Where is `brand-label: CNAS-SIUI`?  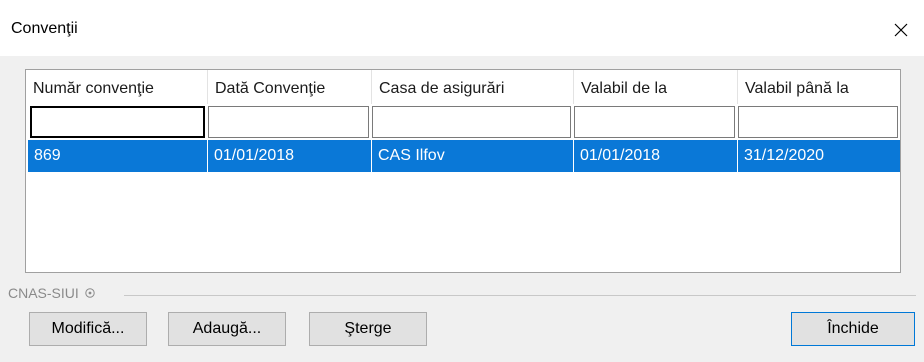
brand-label: CNAS-SIUI is located at coordinates (51, 293).